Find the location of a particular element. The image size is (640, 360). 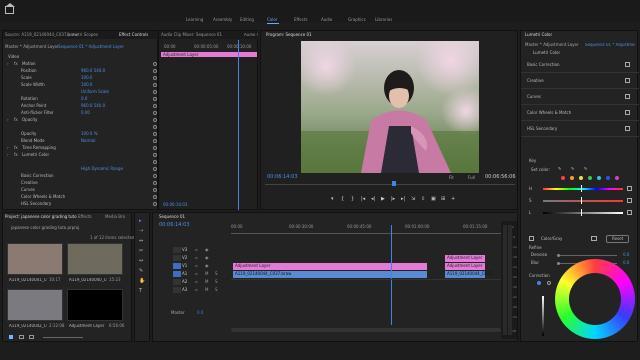

timeline-clip-adjustment: Adjustment Layer is located at coordinates (330, 266).